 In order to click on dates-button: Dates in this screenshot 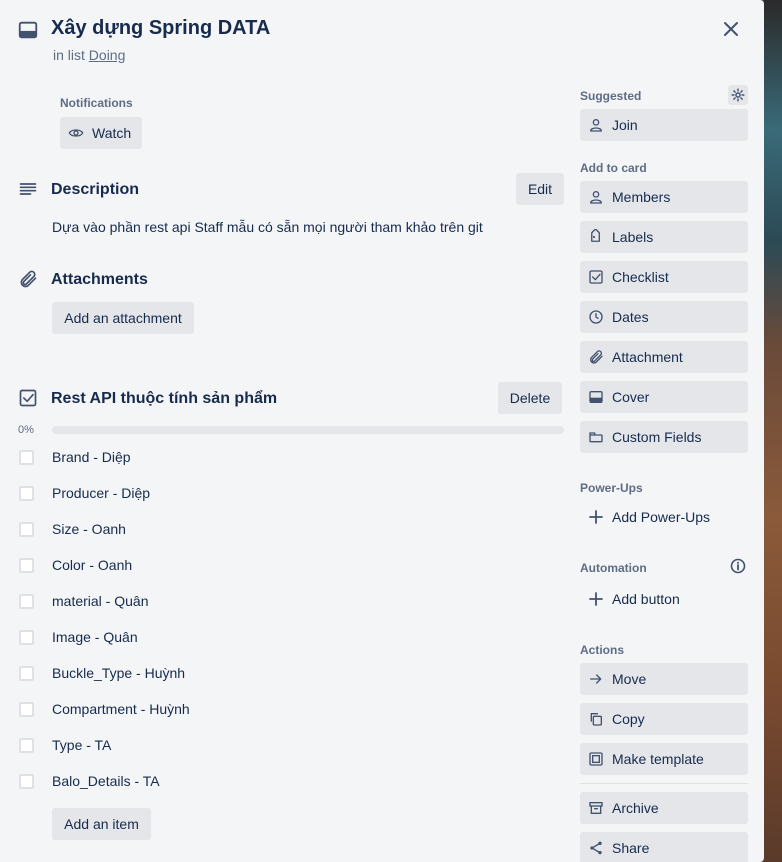, I will do `click(664, 317)`.